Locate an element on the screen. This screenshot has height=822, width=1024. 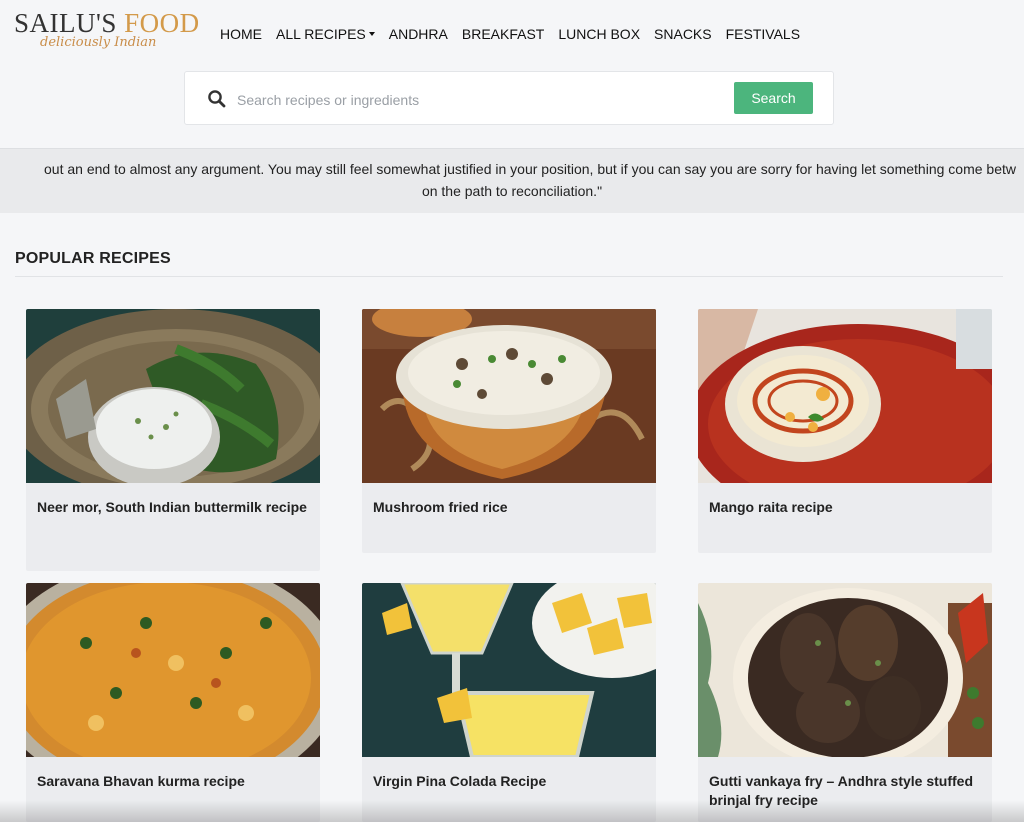
recipe-card: Saravana Bhavan kurma recipe is located at coordinates (173, 702).